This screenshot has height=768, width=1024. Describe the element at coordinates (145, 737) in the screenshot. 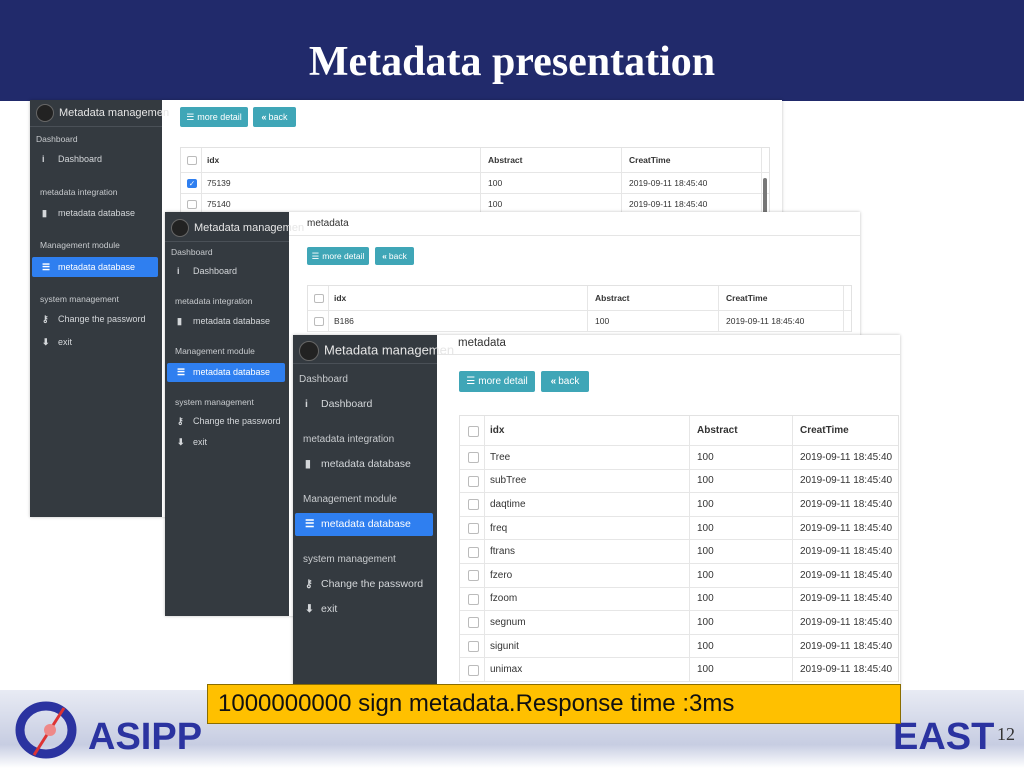

I see `asipp-logo: ASIPP` at that location.